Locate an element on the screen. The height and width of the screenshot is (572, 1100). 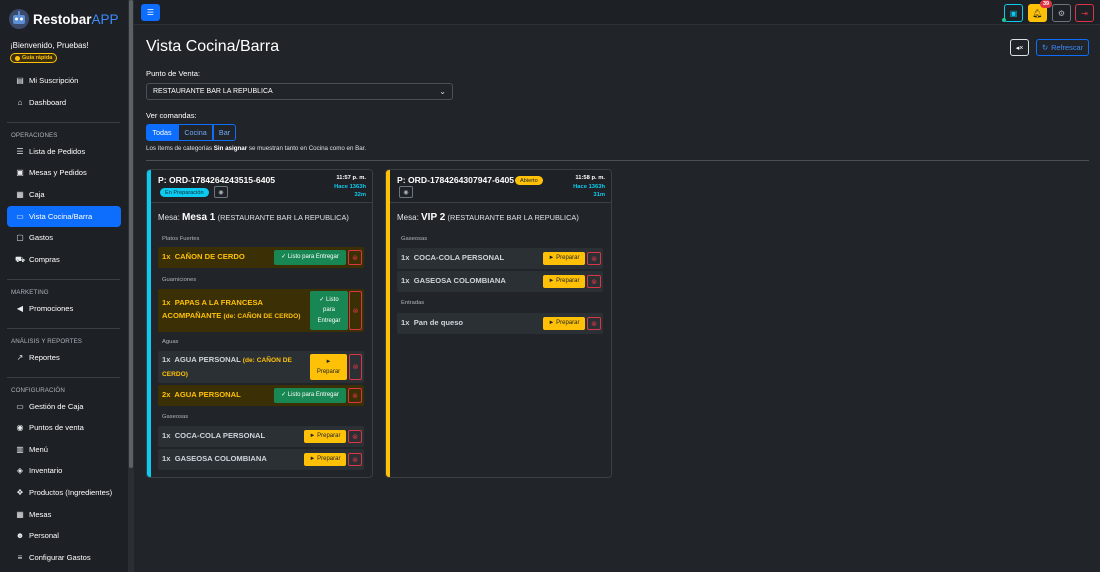
sidebar-item-points-of-sale: ◉ Puntos de venta is located at coordinates (64, 427).